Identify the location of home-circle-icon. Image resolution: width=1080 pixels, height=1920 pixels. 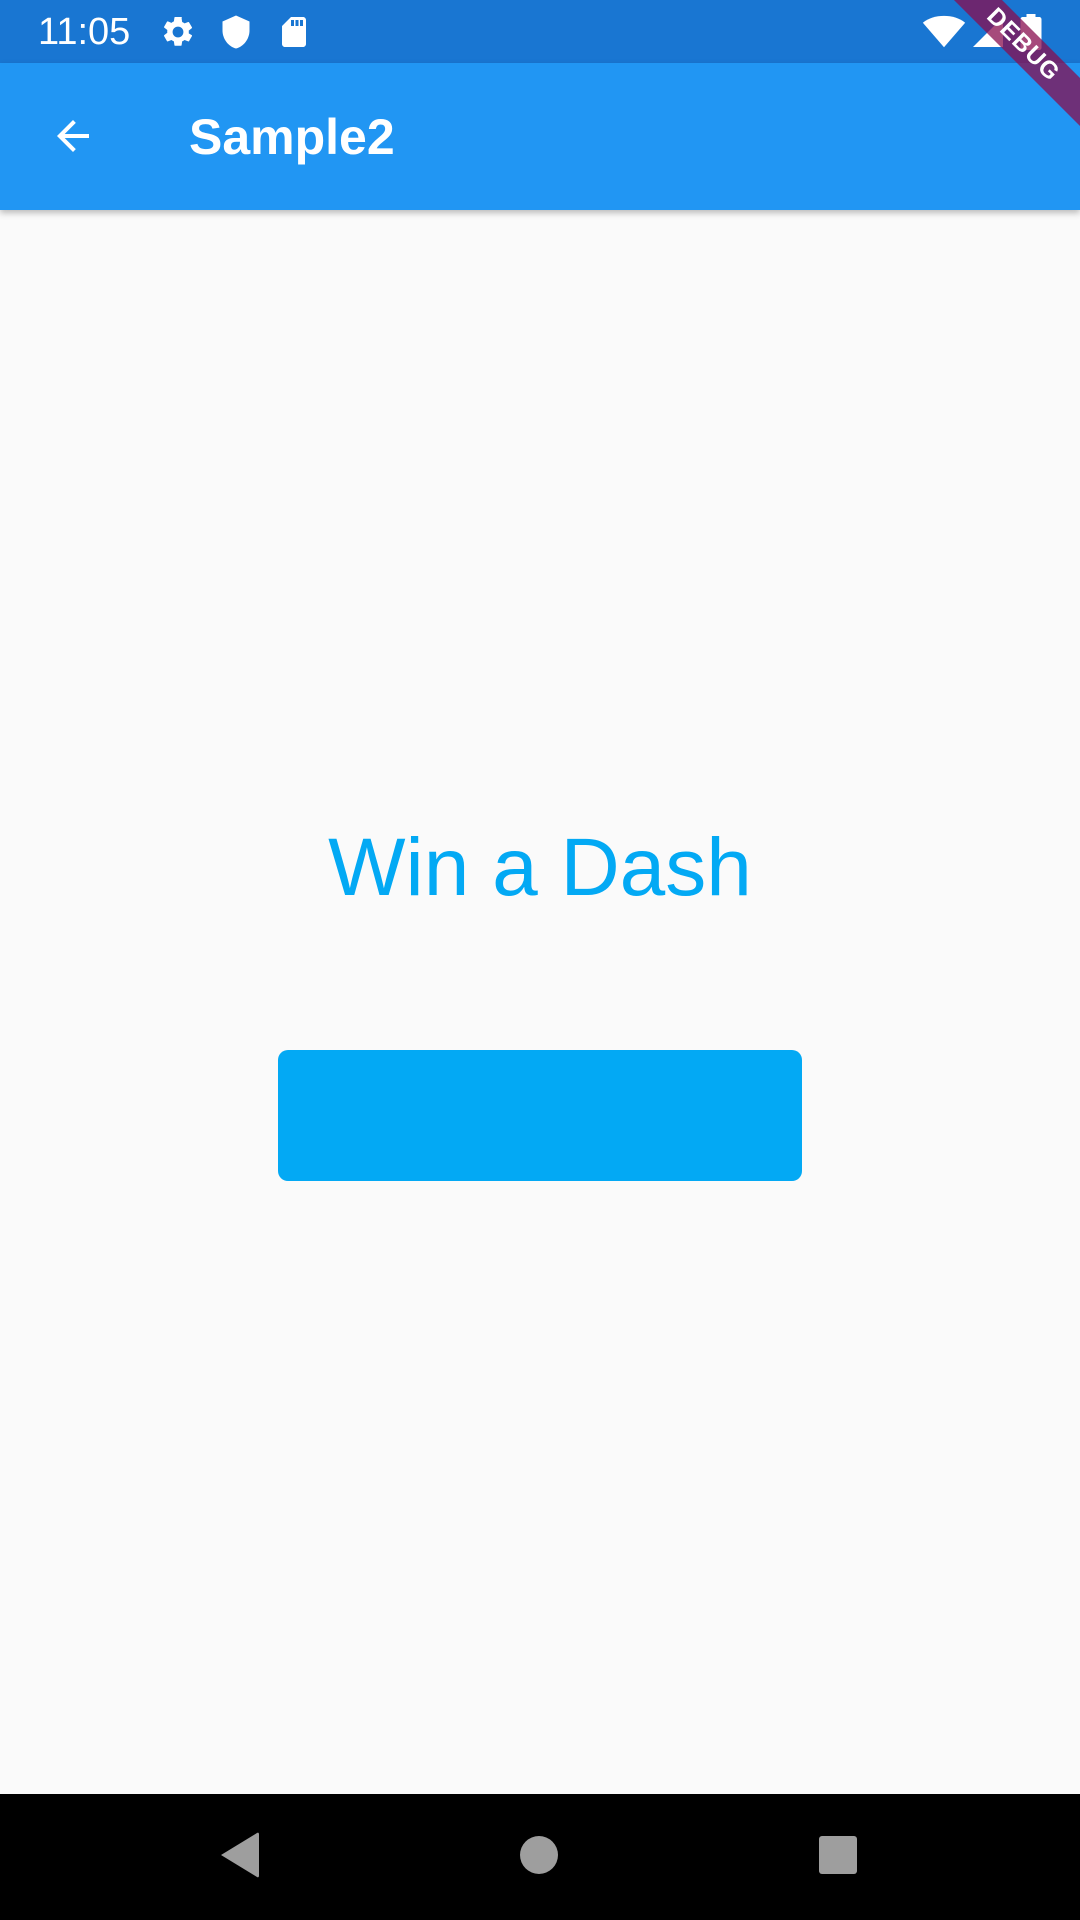
(539, 1857).